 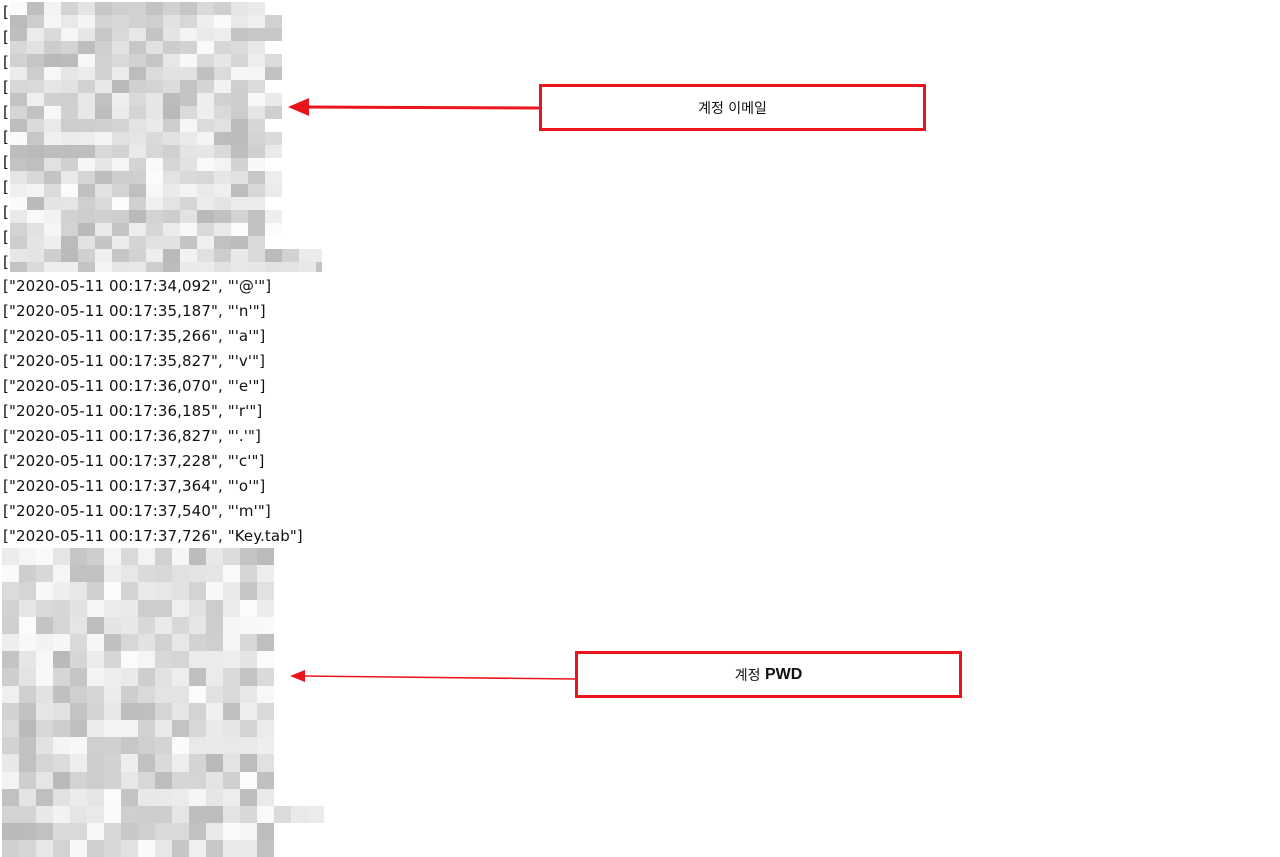 I want to click on email-arrow, so click(x=414, y=107).